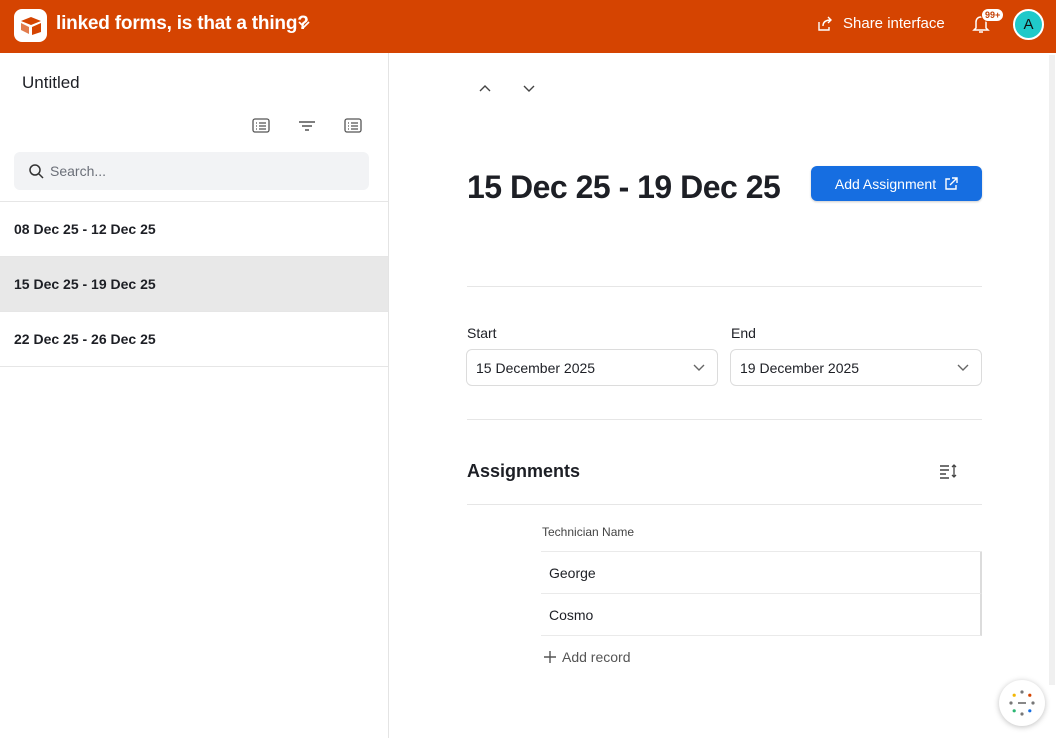 The height and width of the screenshot is (738, 1056). I want to click on search-box, so click(191, 171).